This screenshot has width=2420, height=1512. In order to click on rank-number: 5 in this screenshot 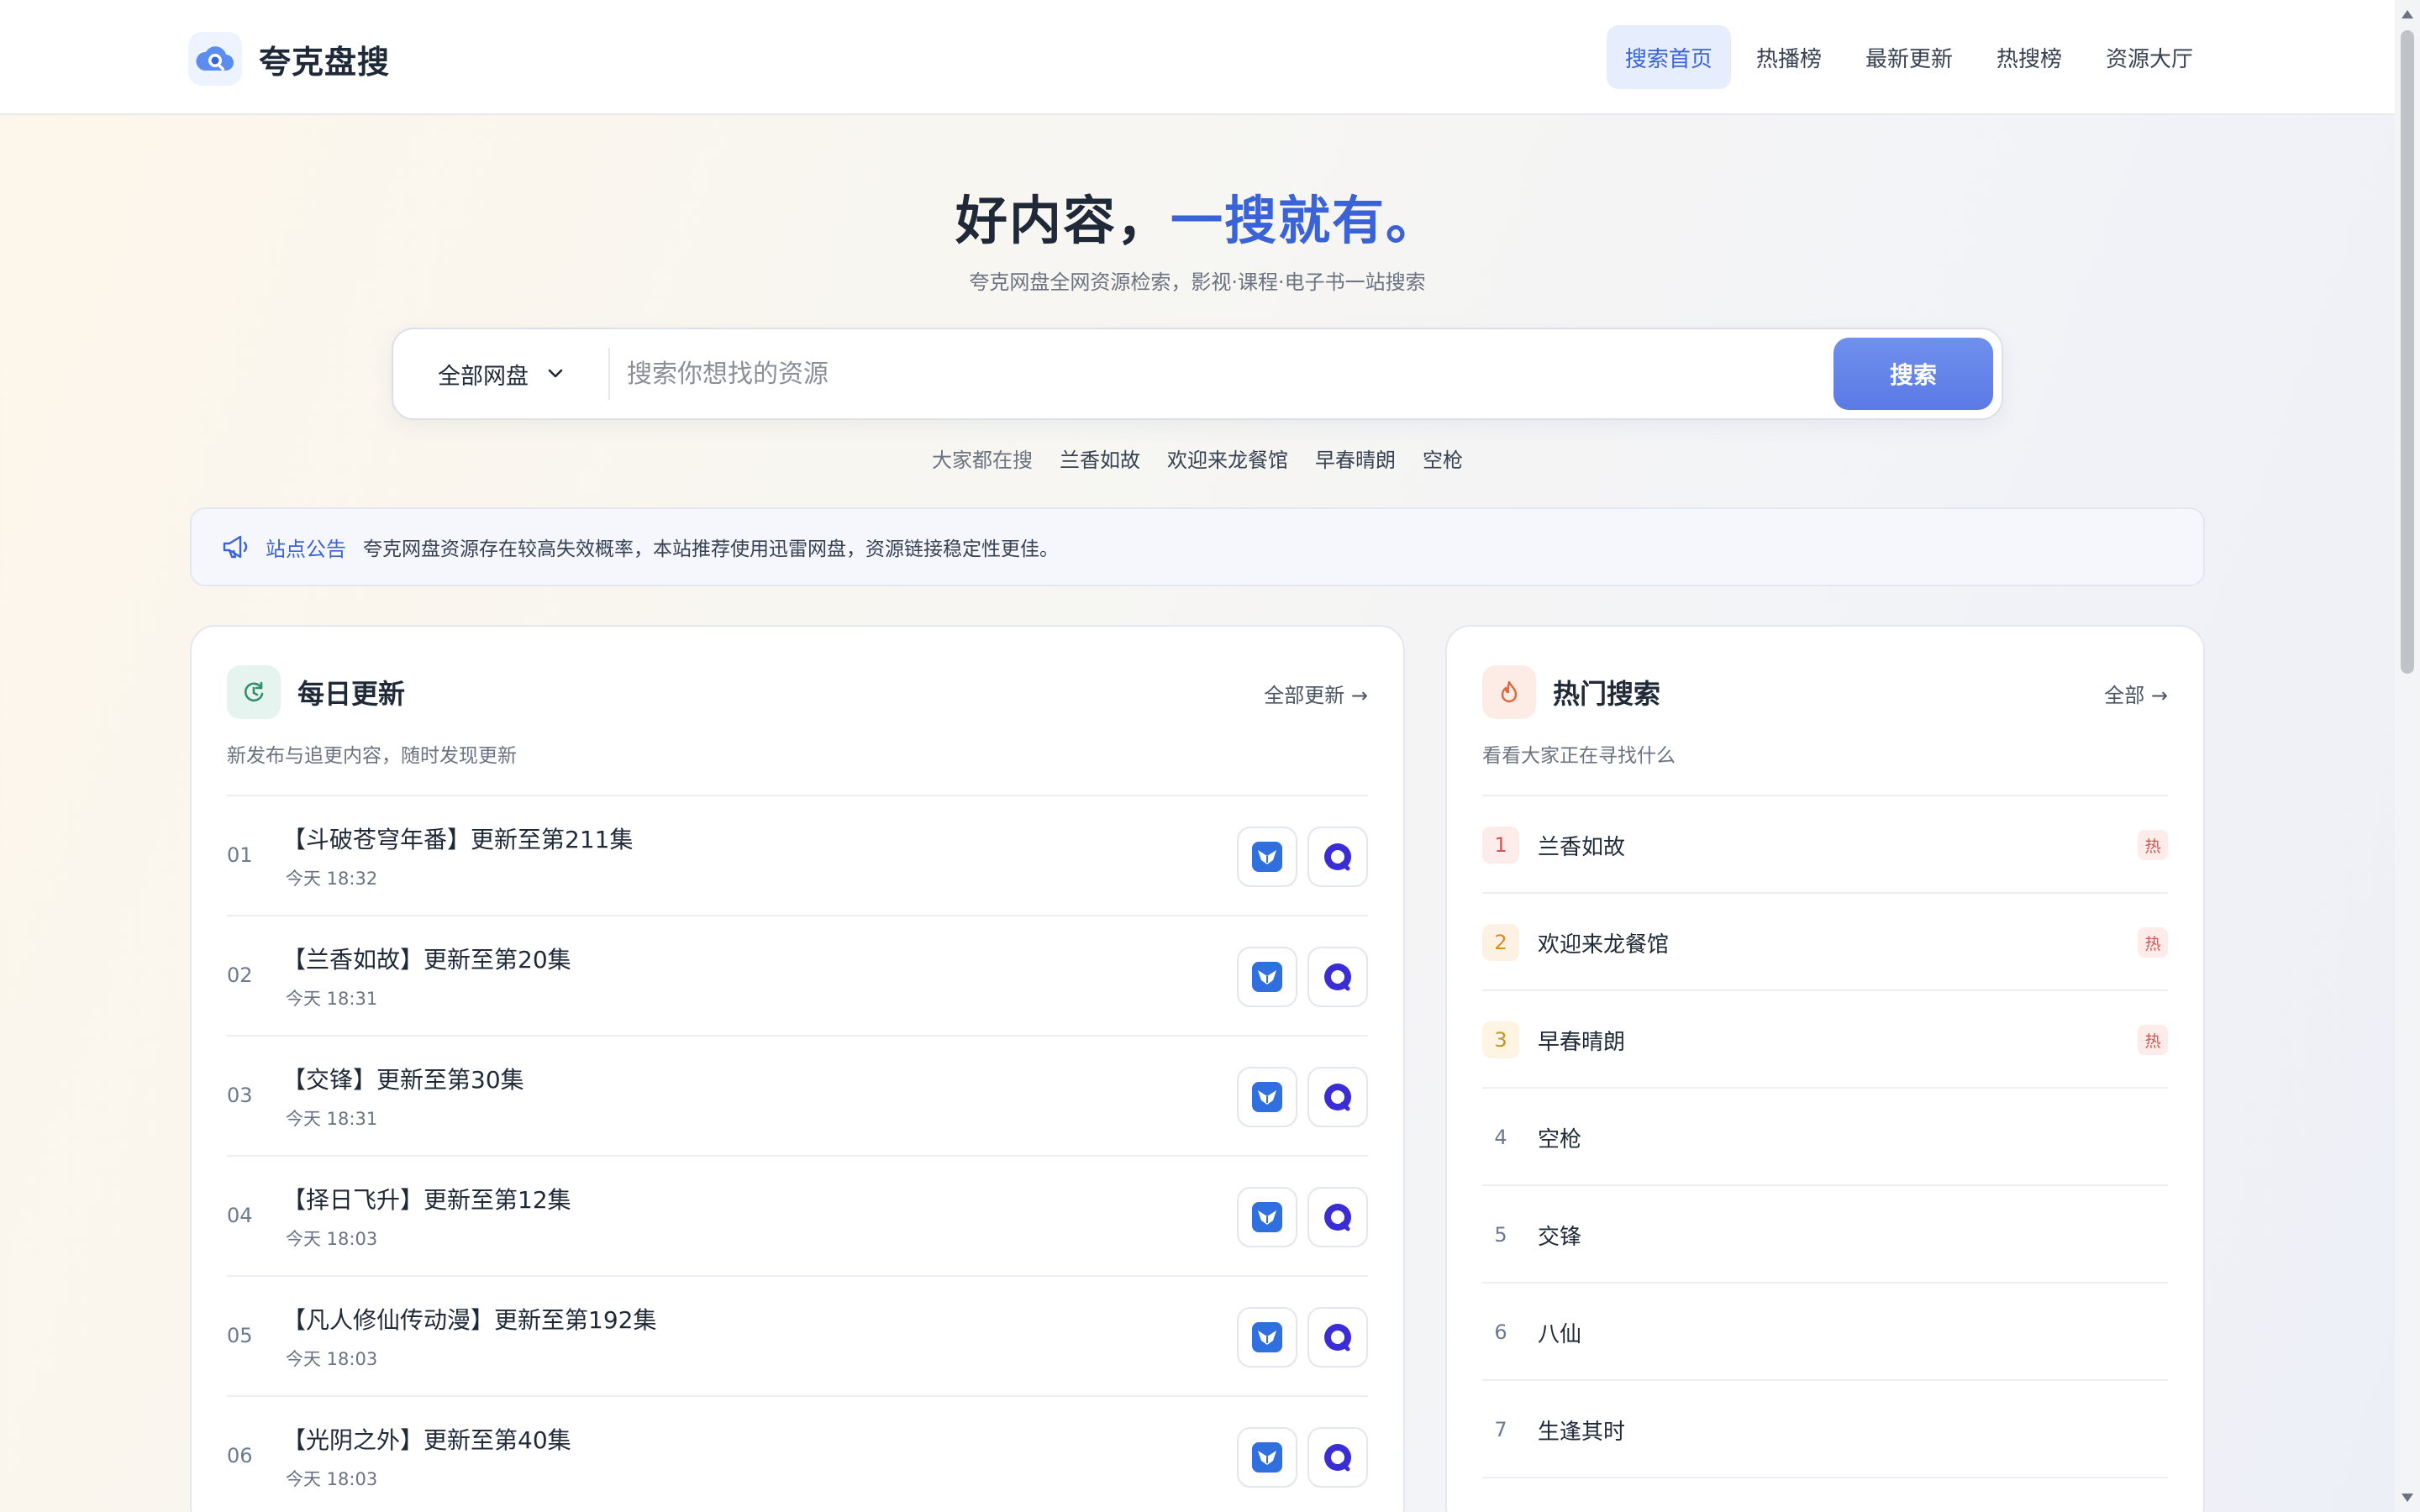, I will do `click(1500, 1235)`.